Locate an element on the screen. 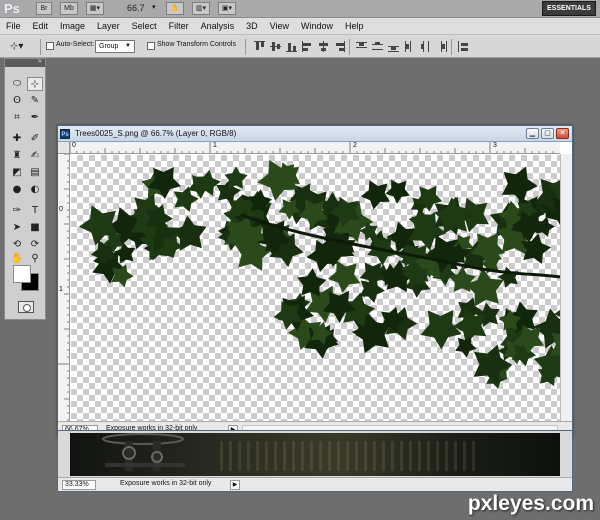 The height and width of the screenshot is (520, 600). marquee-tool-icon: ⬭ is located at coordinates (17, 84).